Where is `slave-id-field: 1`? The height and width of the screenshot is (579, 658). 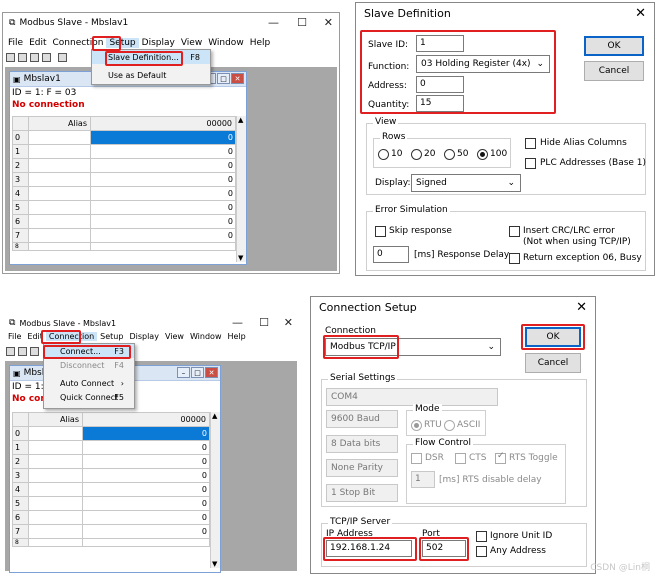
slave-id-field: 1 is located at coordinates (440, 43).